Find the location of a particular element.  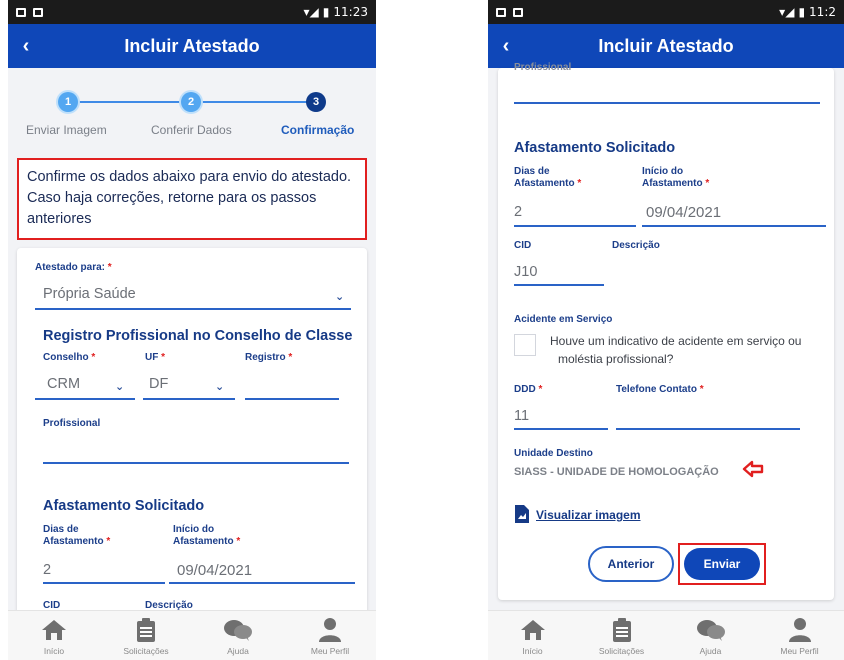

telefone-underline is located at coordinates (708, 429).